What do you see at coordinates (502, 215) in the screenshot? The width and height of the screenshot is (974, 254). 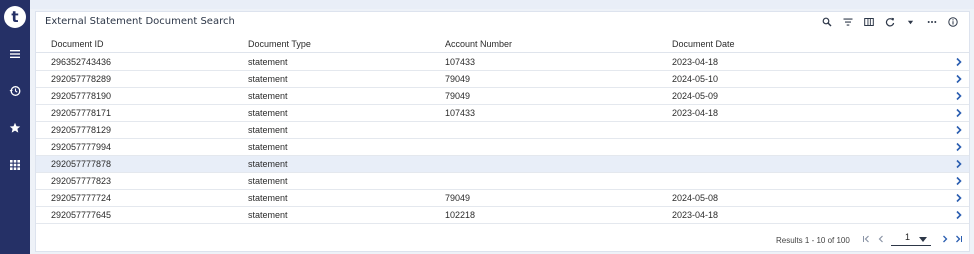 I see `table-row: 292057777645 statement 102218 2023-04-18` at bounding box center [502, 215].